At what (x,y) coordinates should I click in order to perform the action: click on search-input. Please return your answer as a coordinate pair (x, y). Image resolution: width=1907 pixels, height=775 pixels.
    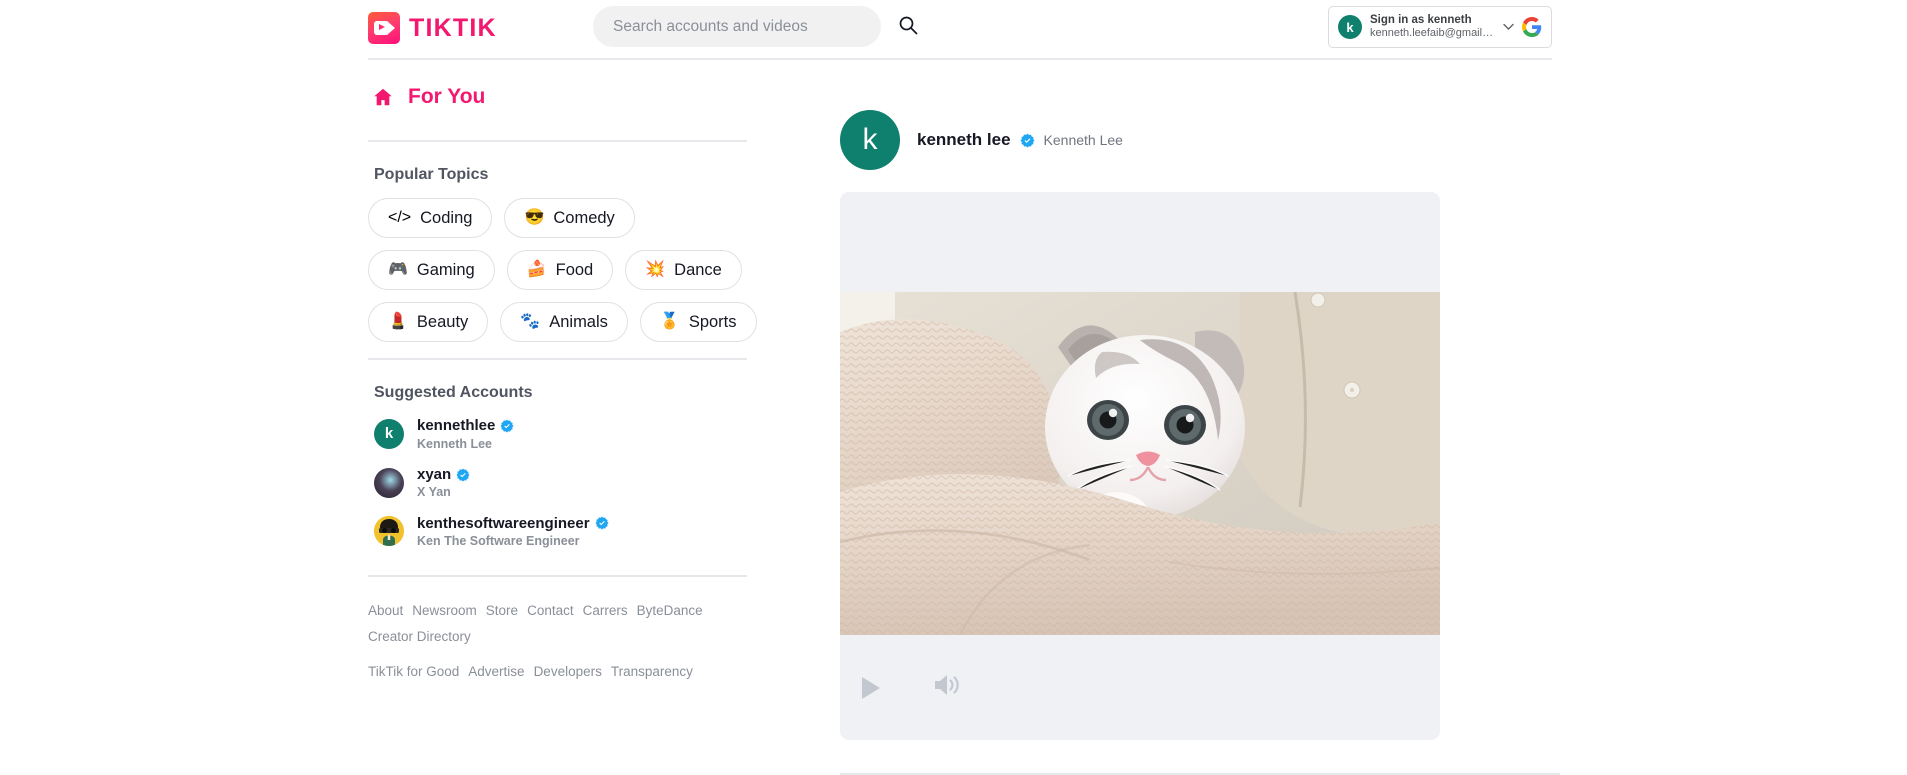
    Looking at the image, I should click on (737, 26).